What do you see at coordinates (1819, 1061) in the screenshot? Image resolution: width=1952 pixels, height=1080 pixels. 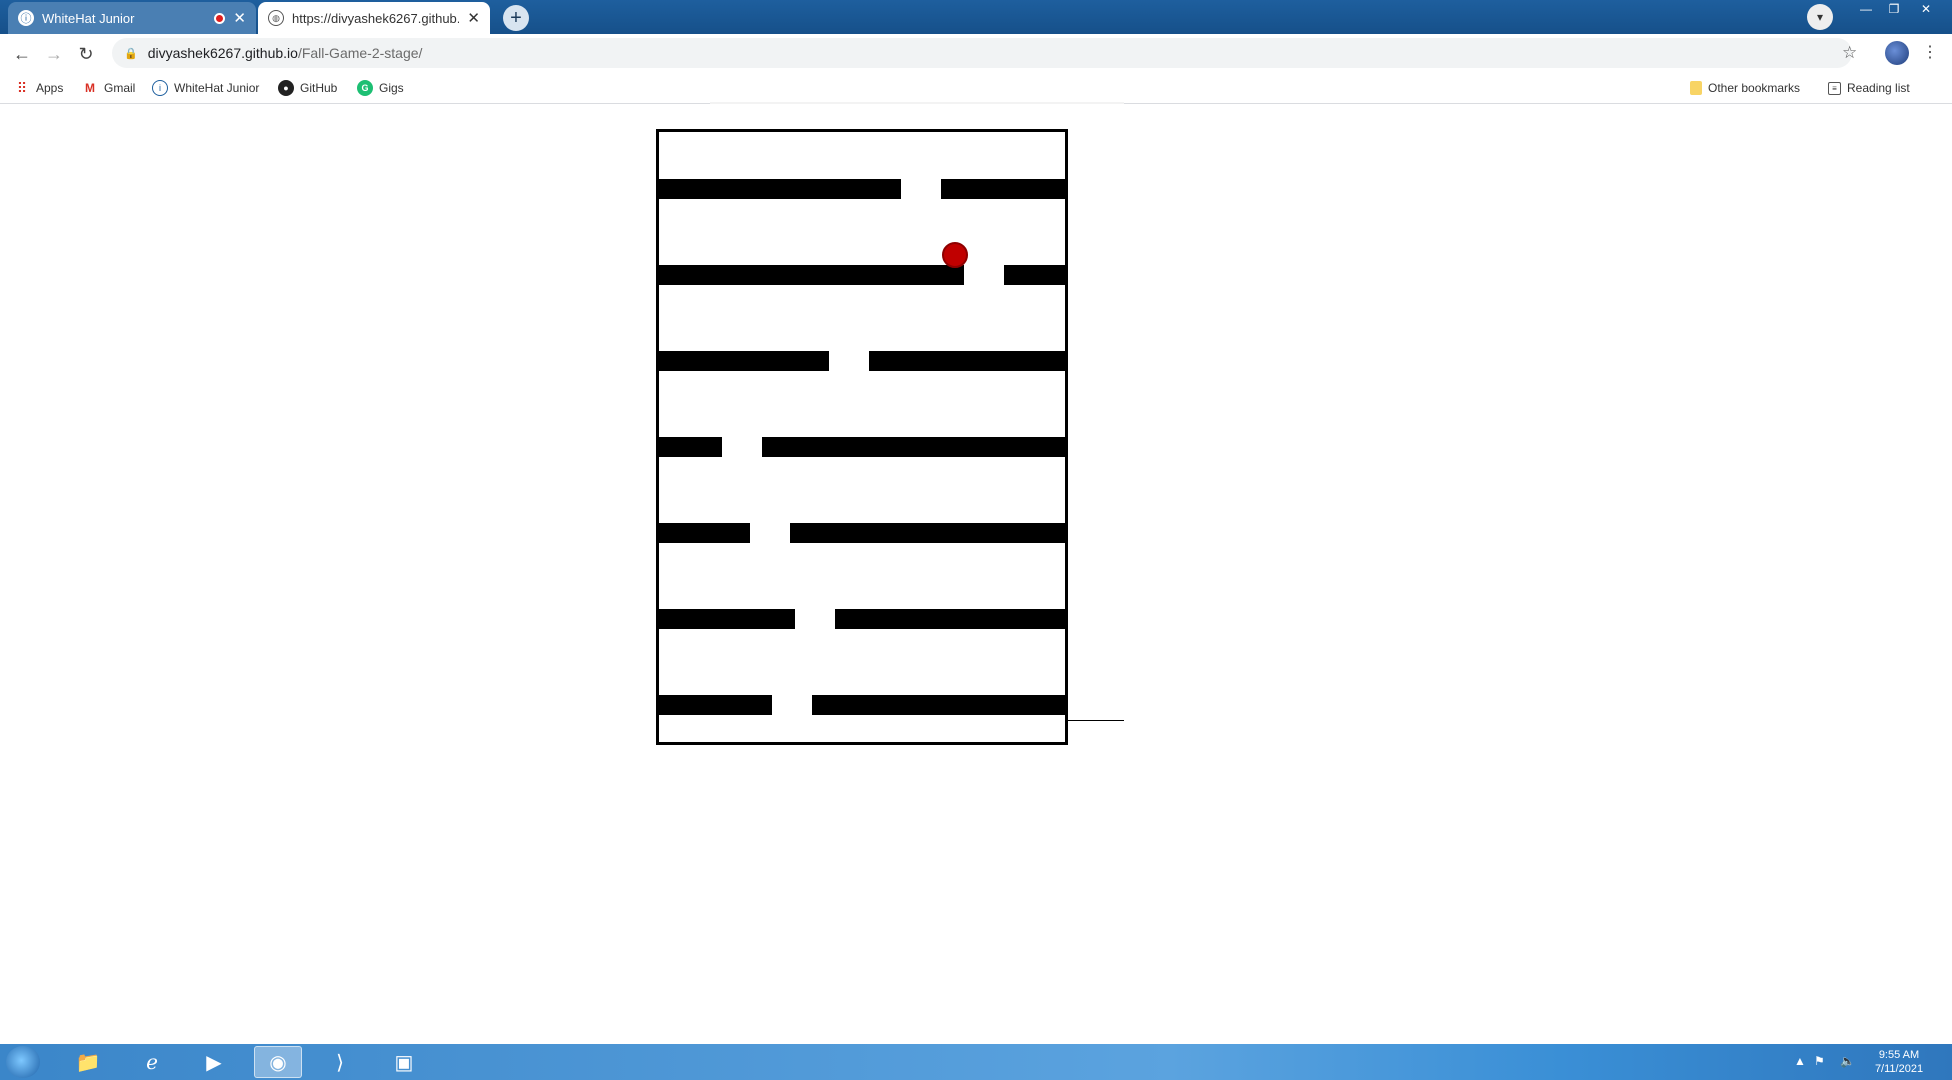 I see `action-center-flag-icon: ⚑` at bounding box center [1819, 1061].